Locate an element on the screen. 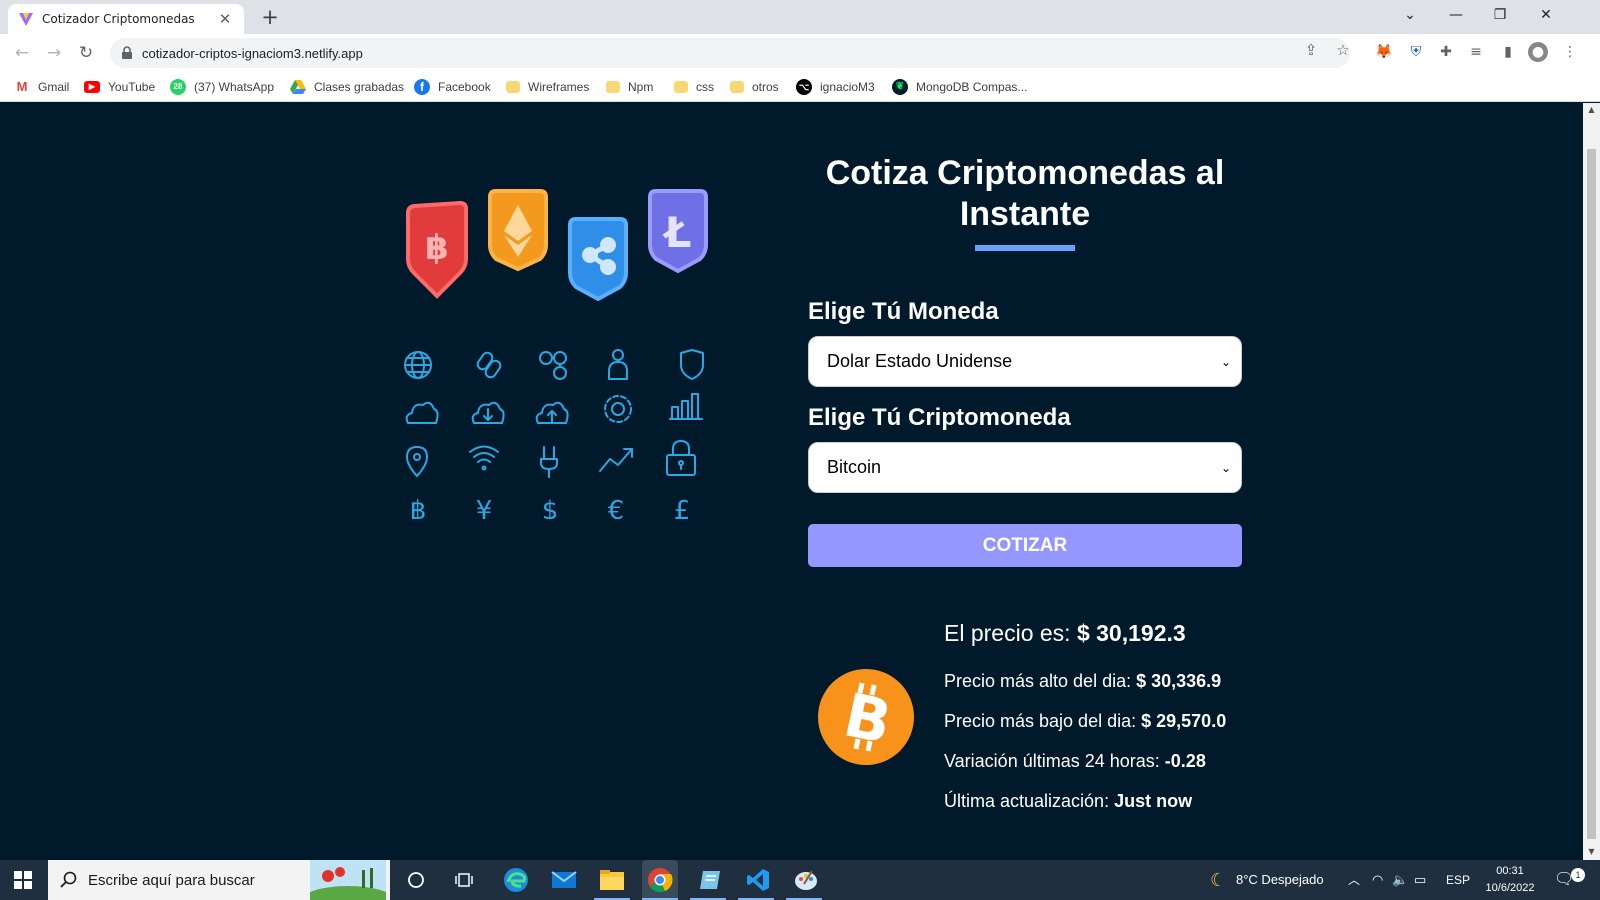 The width and height of the screenshot is (1600, 900). chevron-up-icon: ︿ is located at coordinates (1354, 880).